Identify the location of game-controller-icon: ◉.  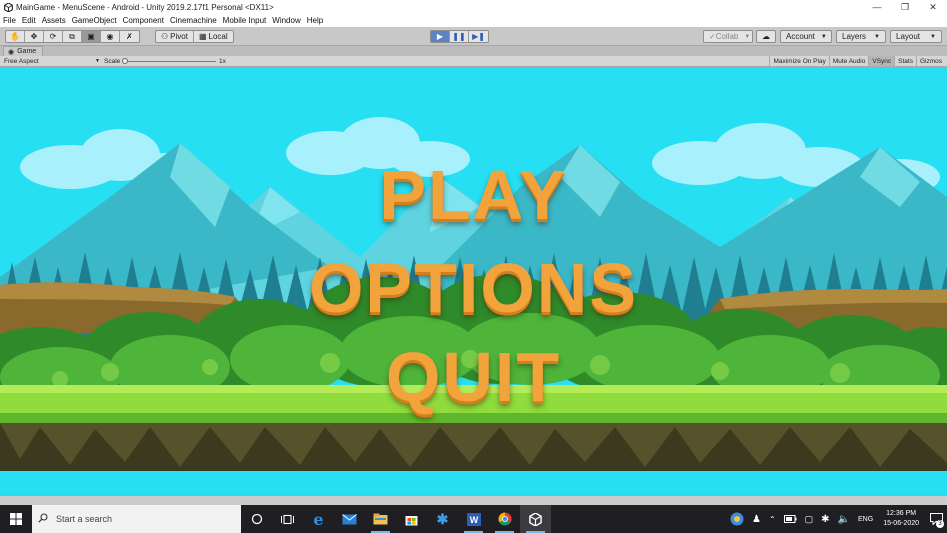
(11, 52).